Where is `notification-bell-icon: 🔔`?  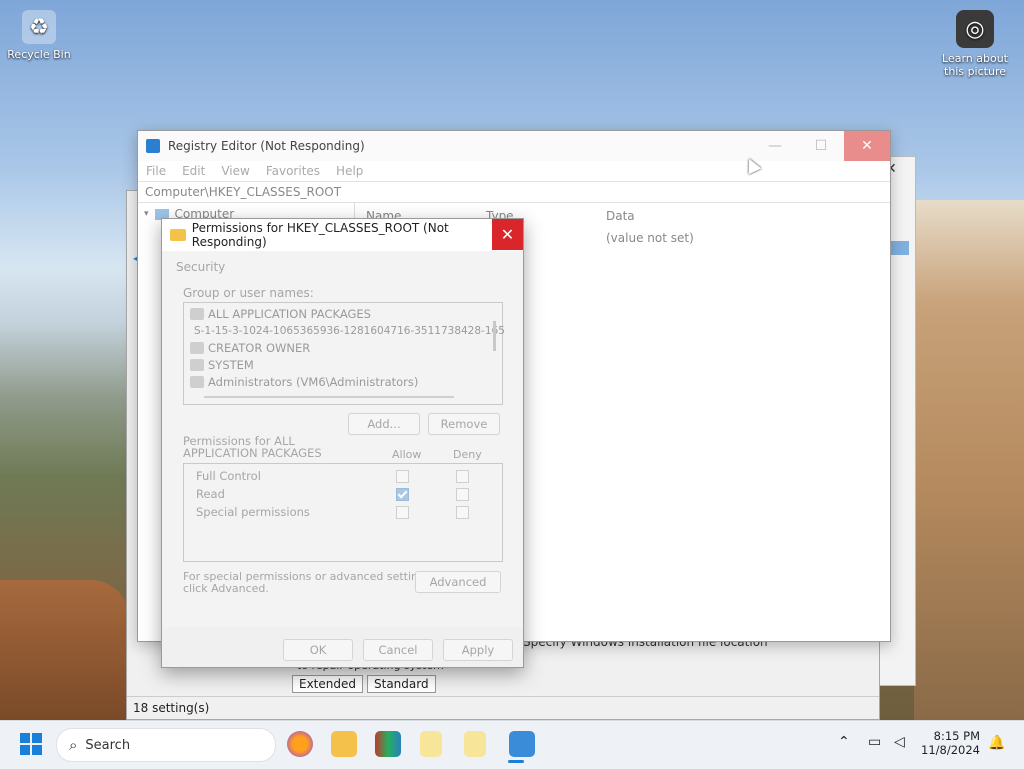 notification-bell-icon: 🔔 is located at coordinates (996, 743).